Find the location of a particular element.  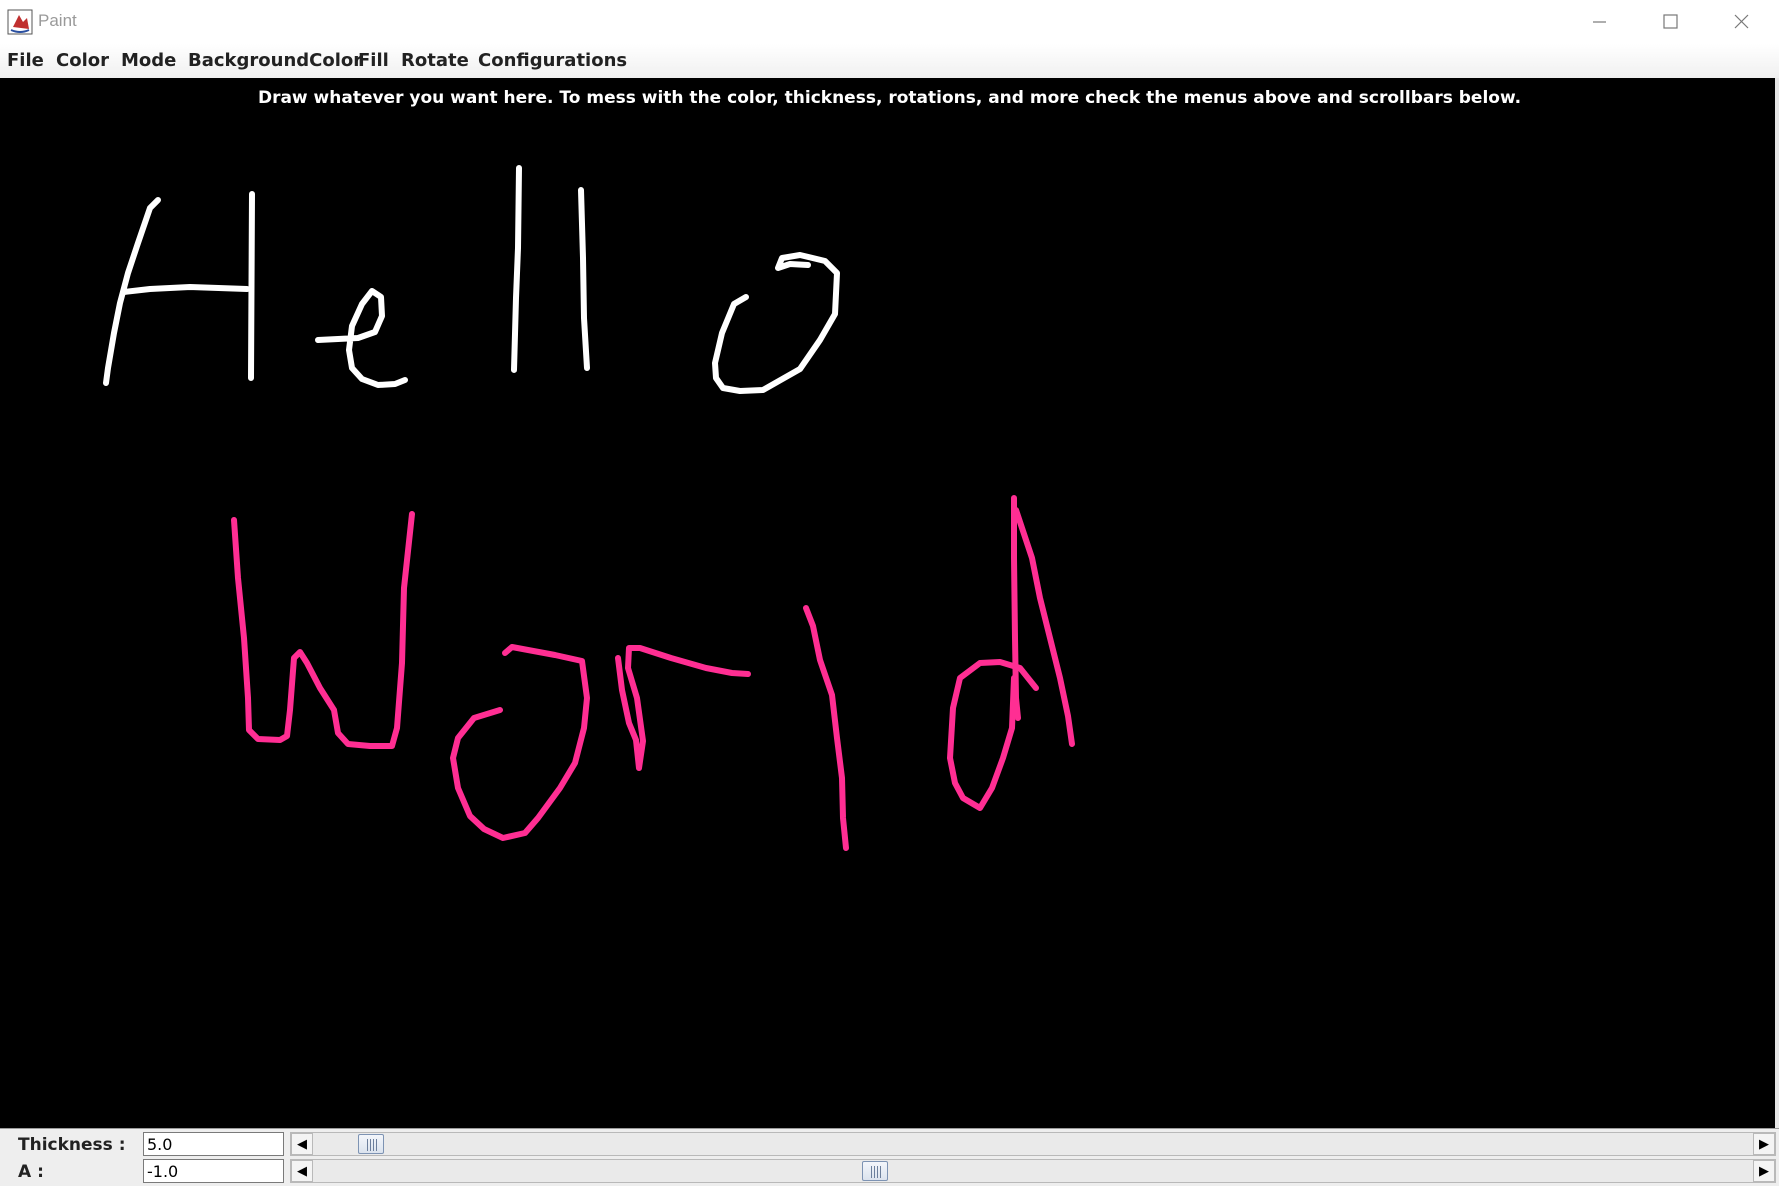

menu-rotate: Rotate is located at coordinates (435, 60).